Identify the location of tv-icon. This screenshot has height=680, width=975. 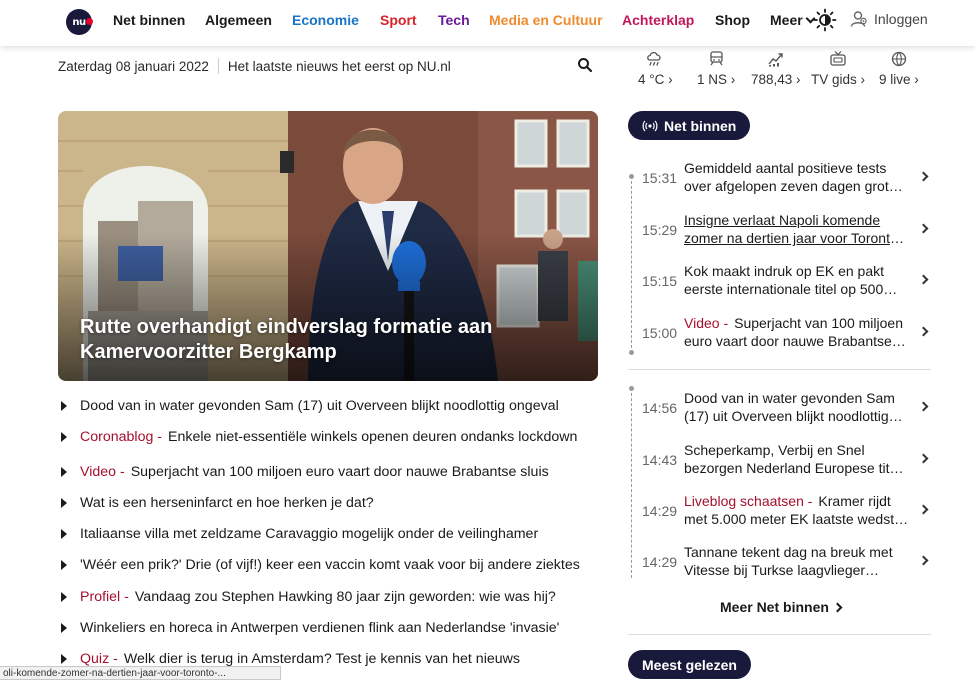
(838, 58).